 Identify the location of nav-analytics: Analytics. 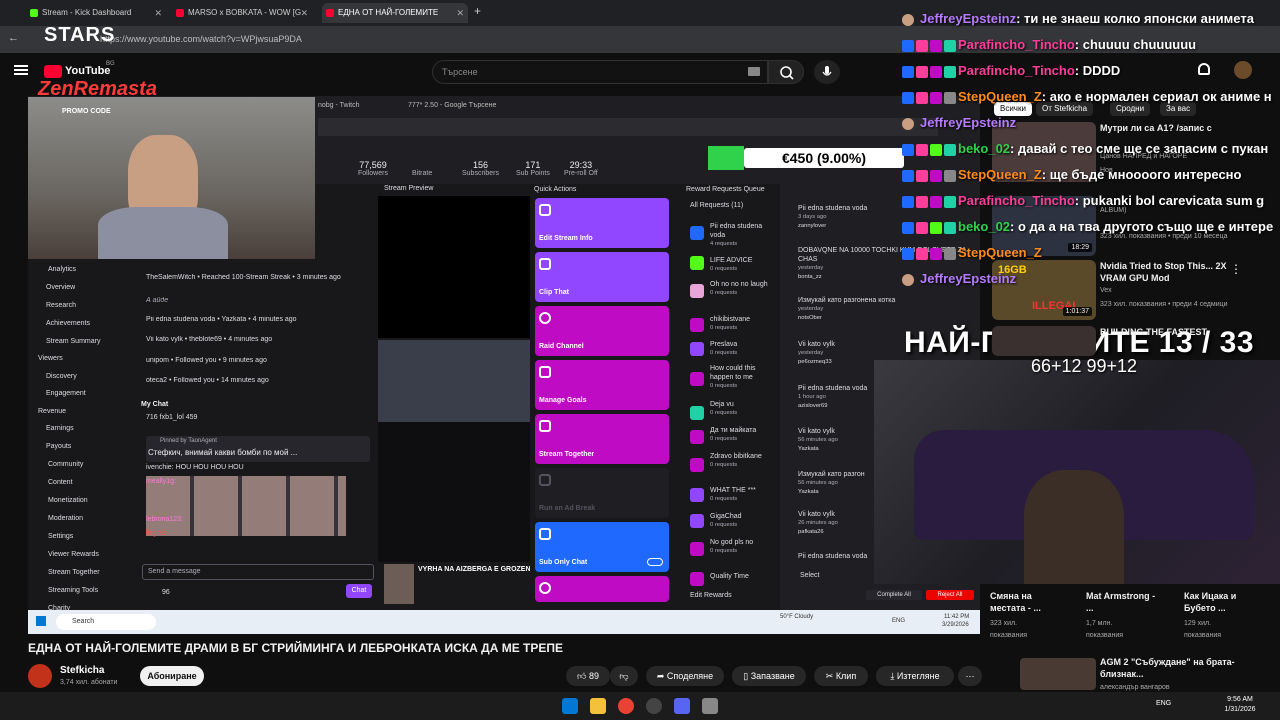
(62, 270).